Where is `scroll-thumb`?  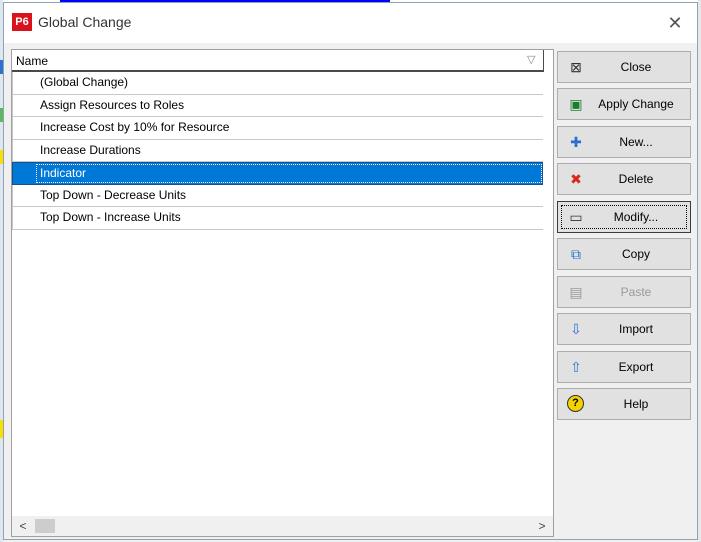
scroll-thumb is located at coordinates (45, 526).